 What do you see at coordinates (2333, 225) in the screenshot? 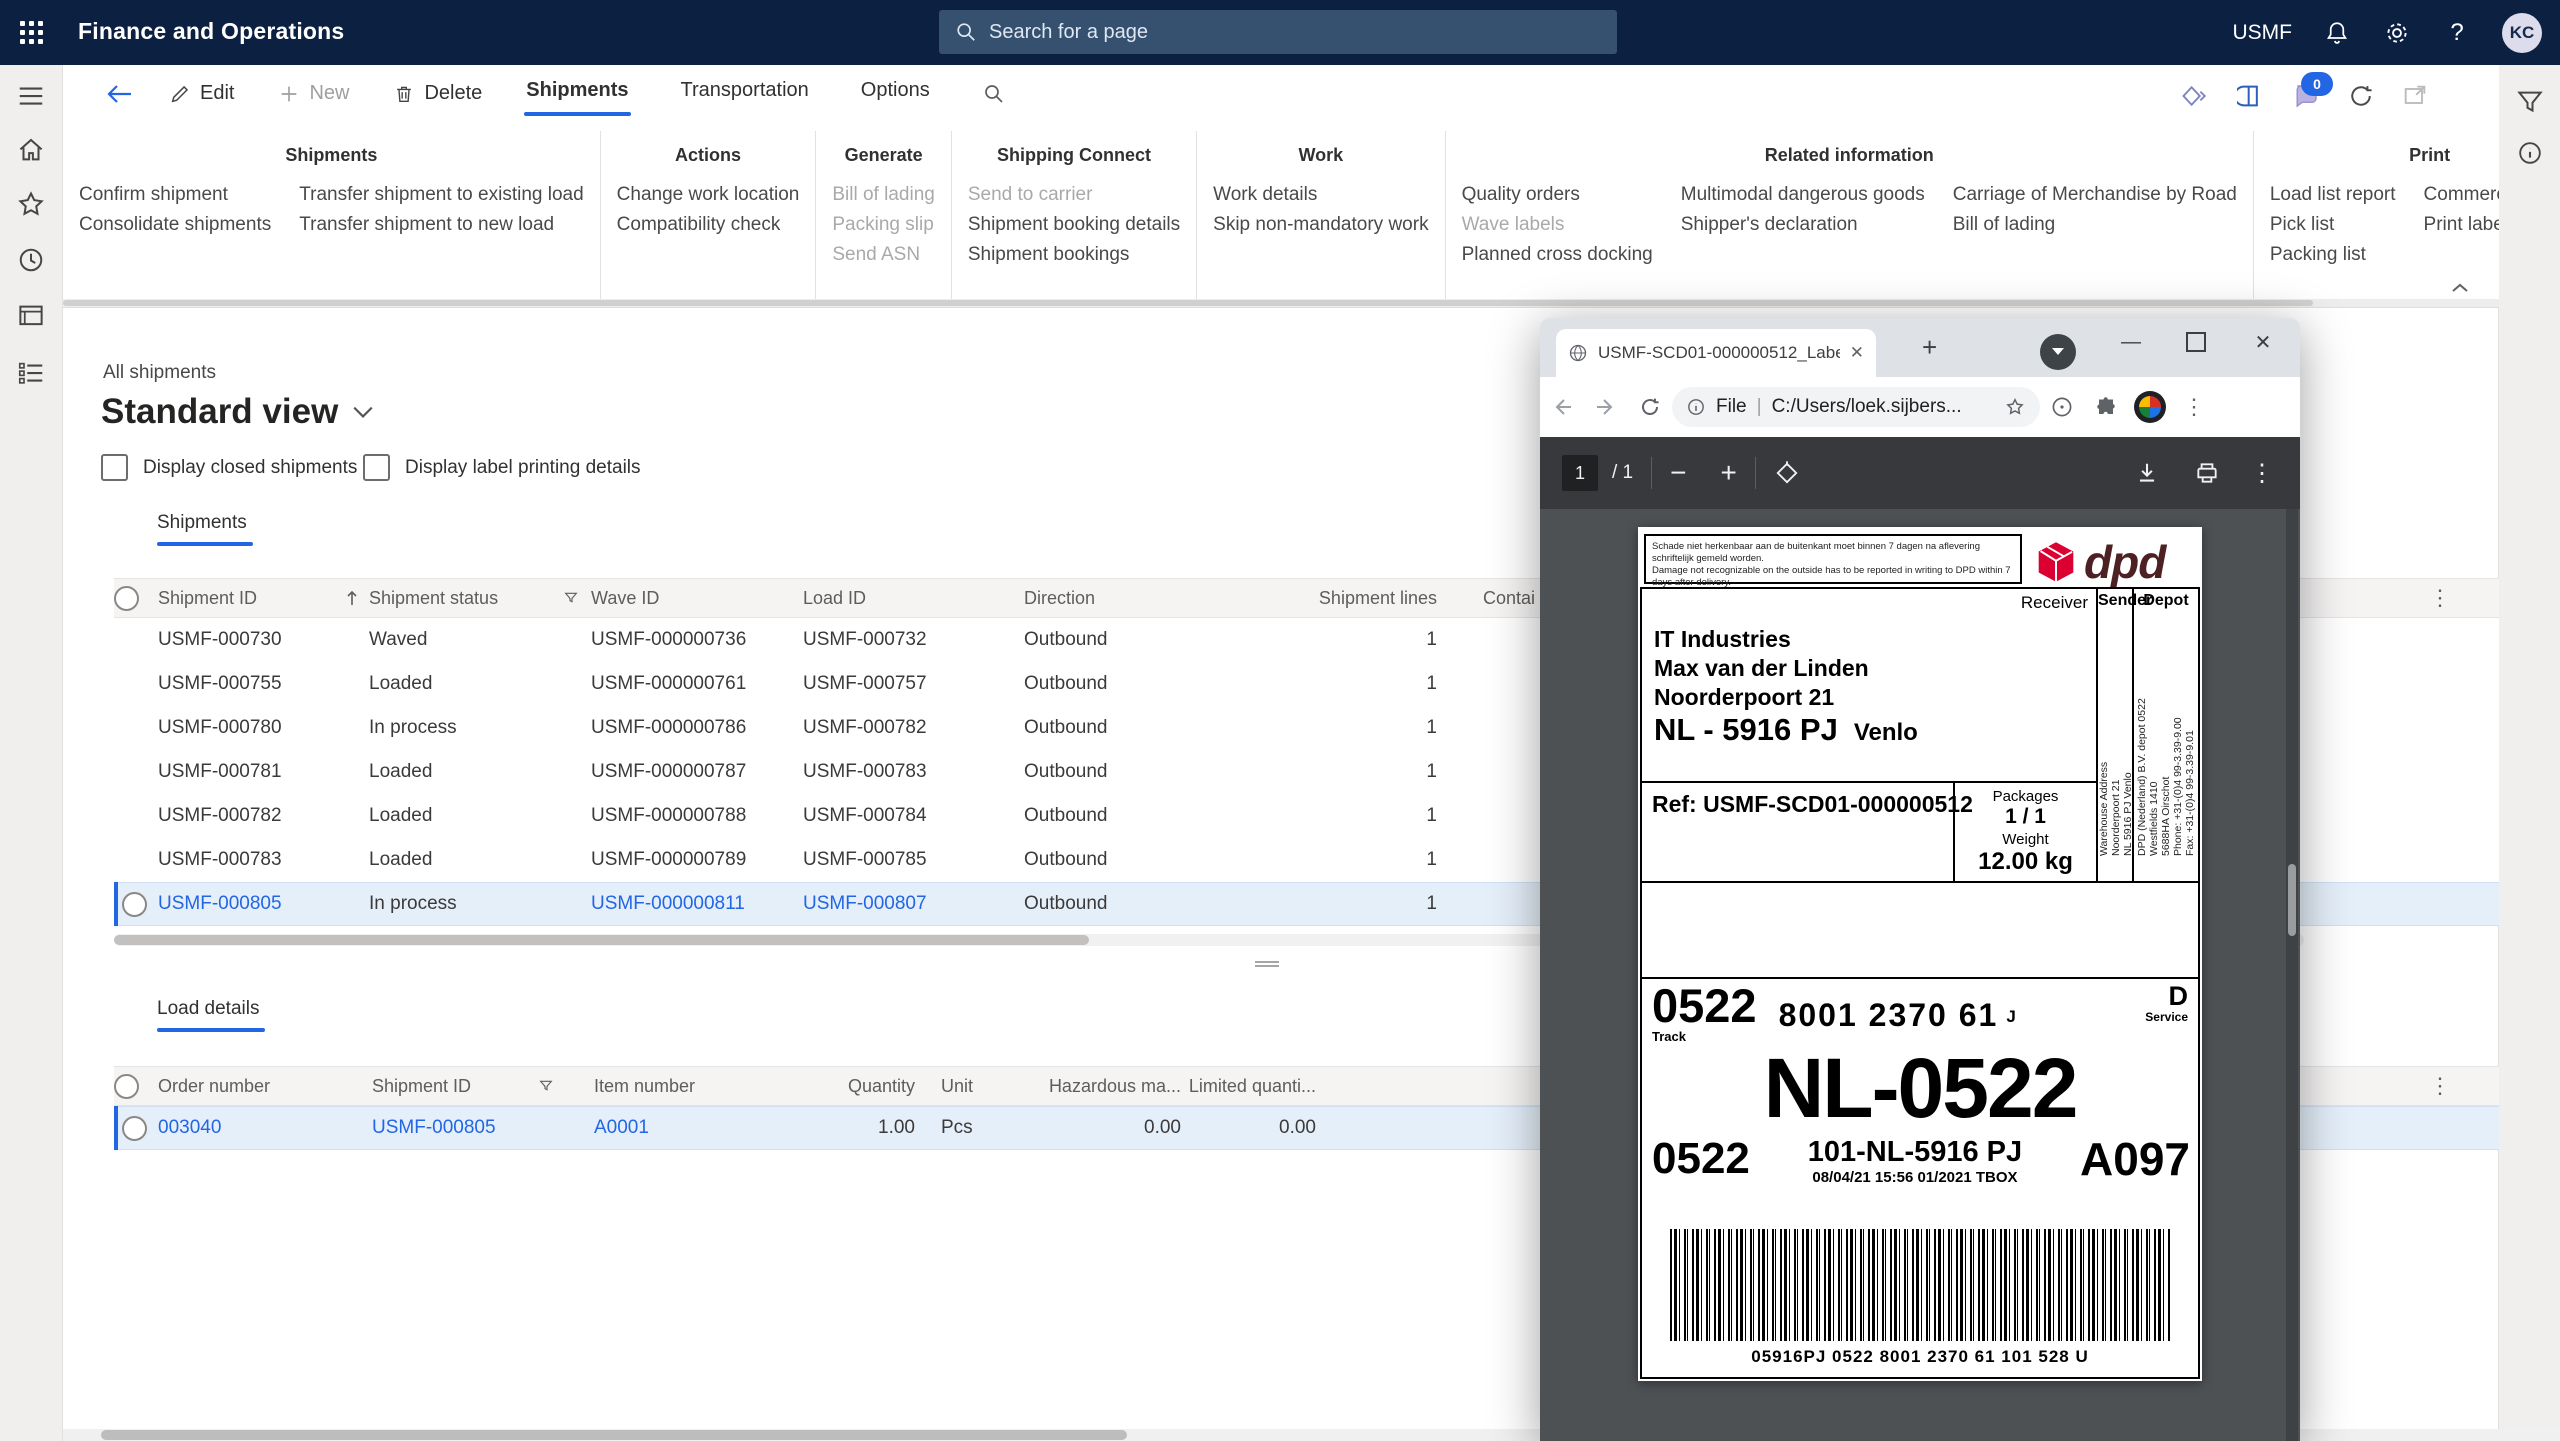
I see `menu-item: Pick list` at bounding box center [2333, 225].